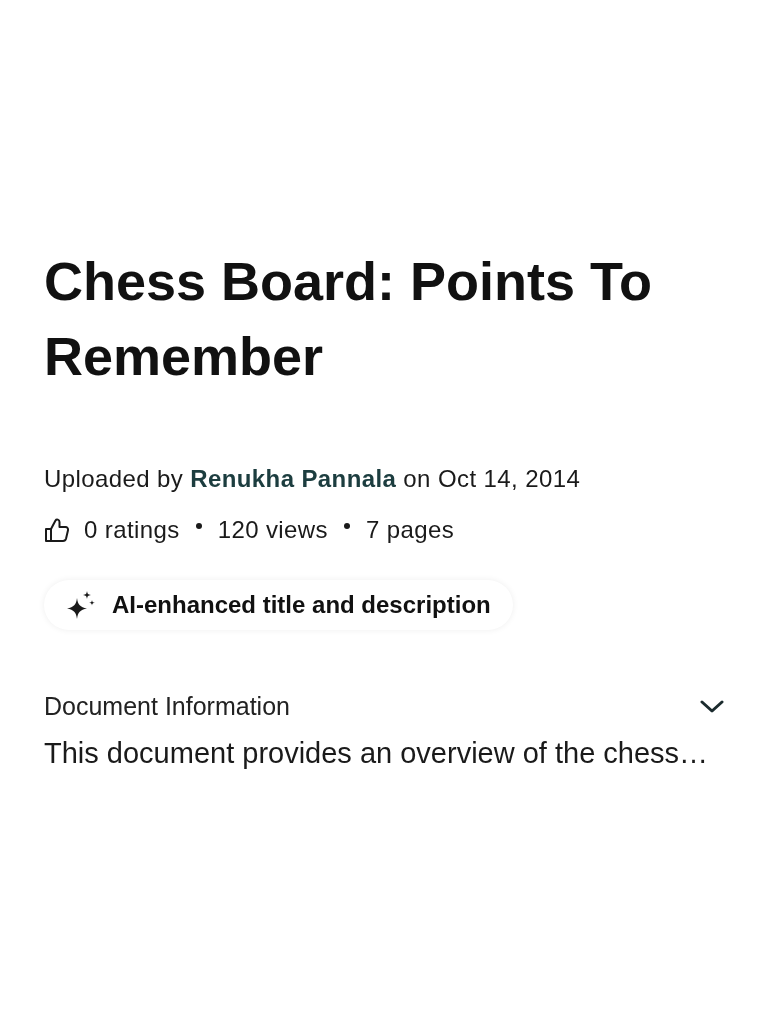 The width and height of the screenshot is (768, 1024). What do you see at coordinates (712, 706) in the screenshot?
I see `chevron-icon` at bounding box center [712, 706].